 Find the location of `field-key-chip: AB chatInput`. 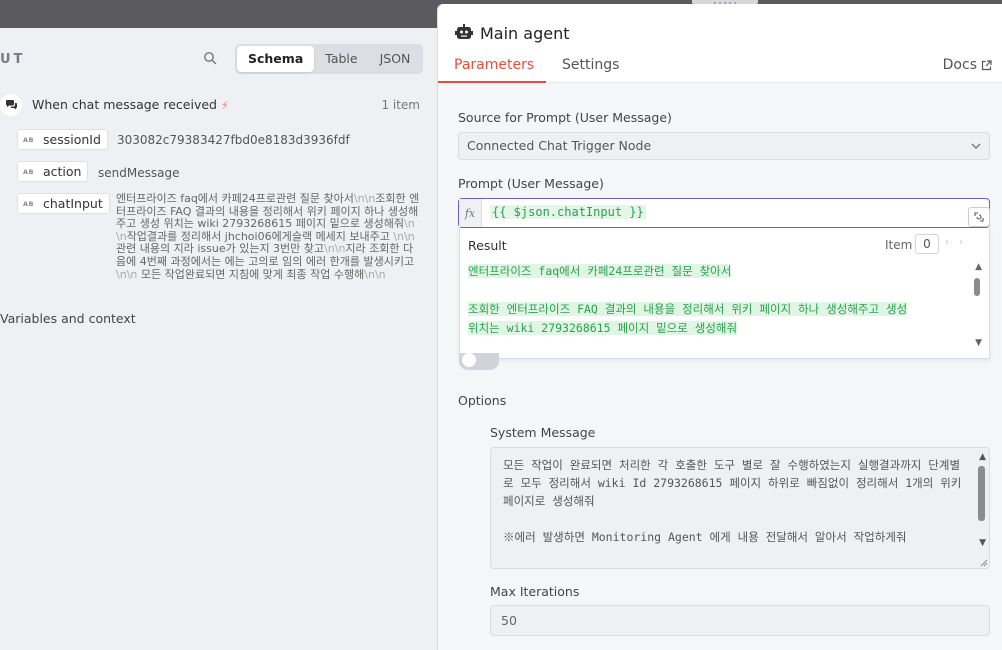

field-key-chip: AB chatInput is located at coordinates (63, 203).